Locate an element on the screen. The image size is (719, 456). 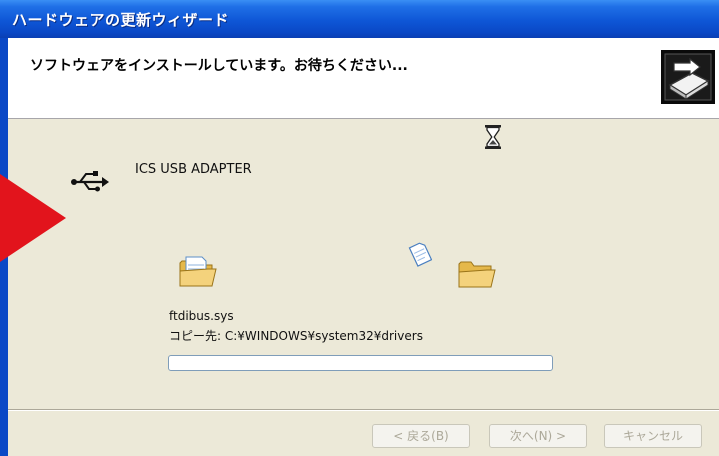
hardware-install-icon is located at coordinates (688, 77).